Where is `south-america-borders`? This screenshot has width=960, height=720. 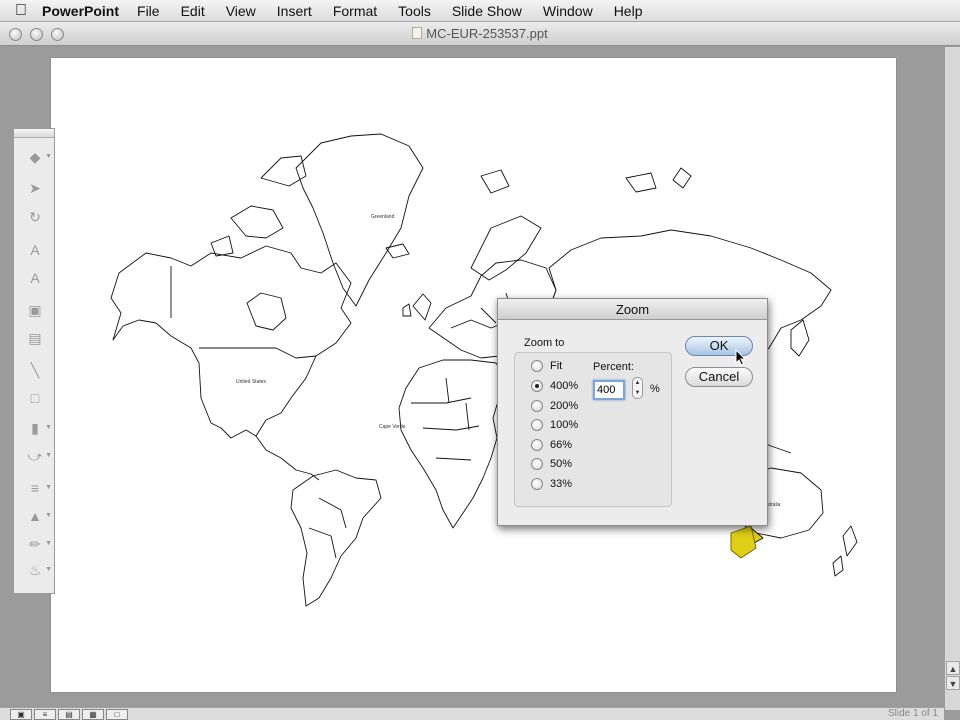
south-america-borders is located at coordinates (327, 528).